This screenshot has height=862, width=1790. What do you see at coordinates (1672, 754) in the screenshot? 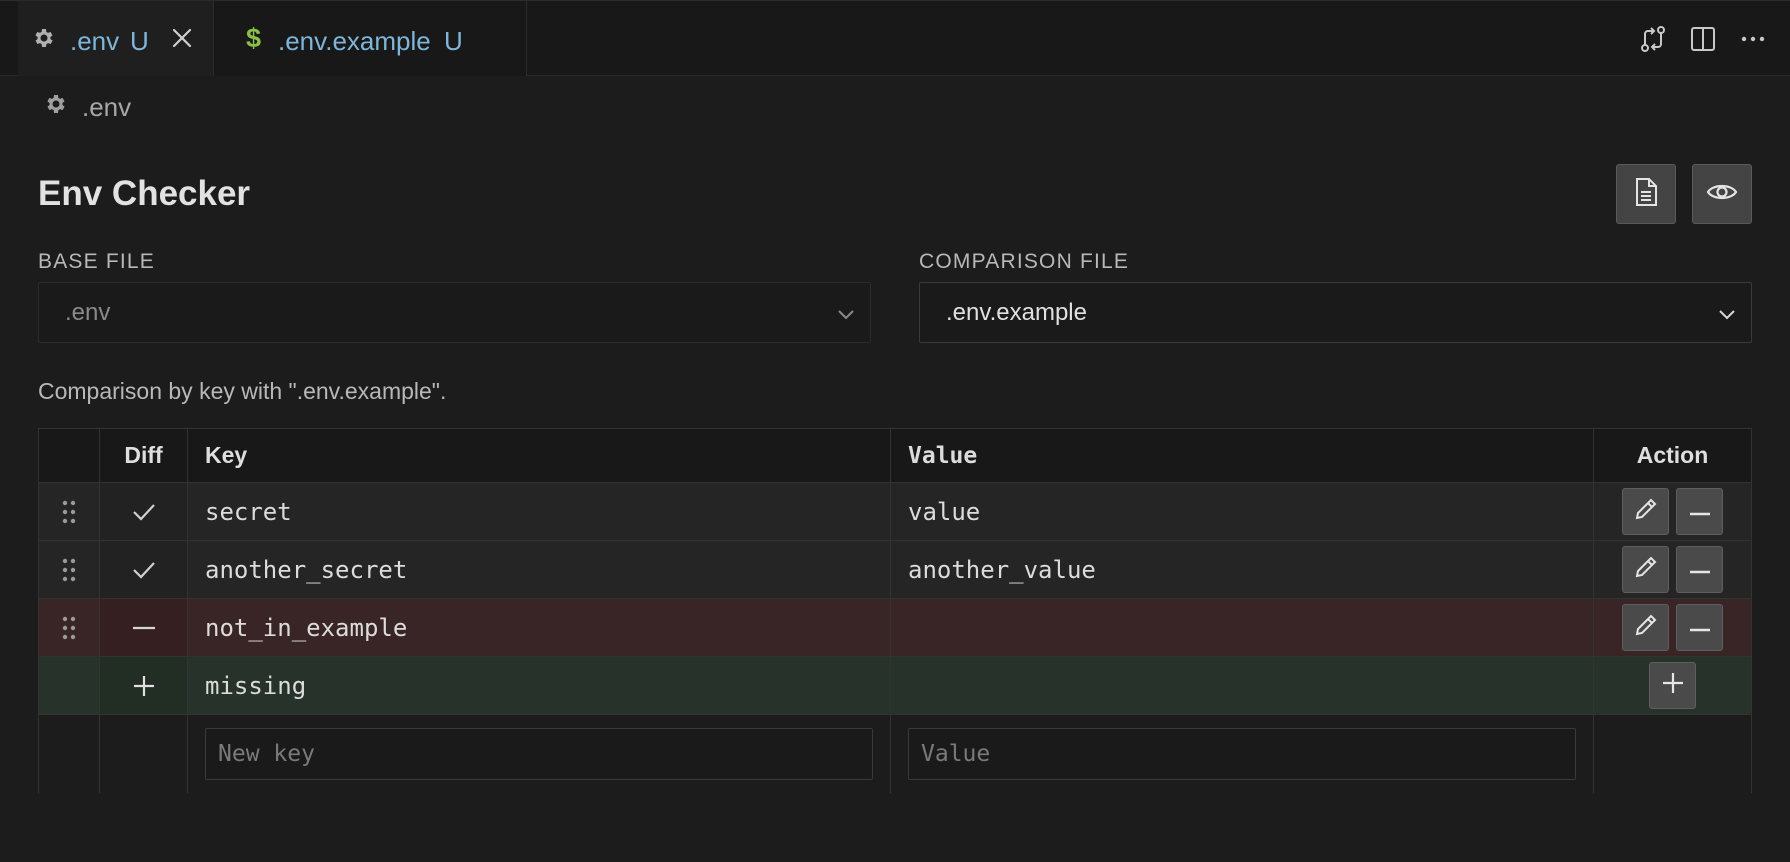
I see `new-action-cell` at bounding box center [1672, 754].